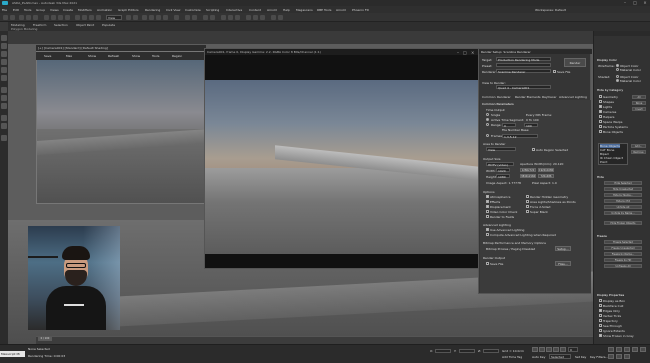  I want to click on render-setup-icon, so click(248, 17).